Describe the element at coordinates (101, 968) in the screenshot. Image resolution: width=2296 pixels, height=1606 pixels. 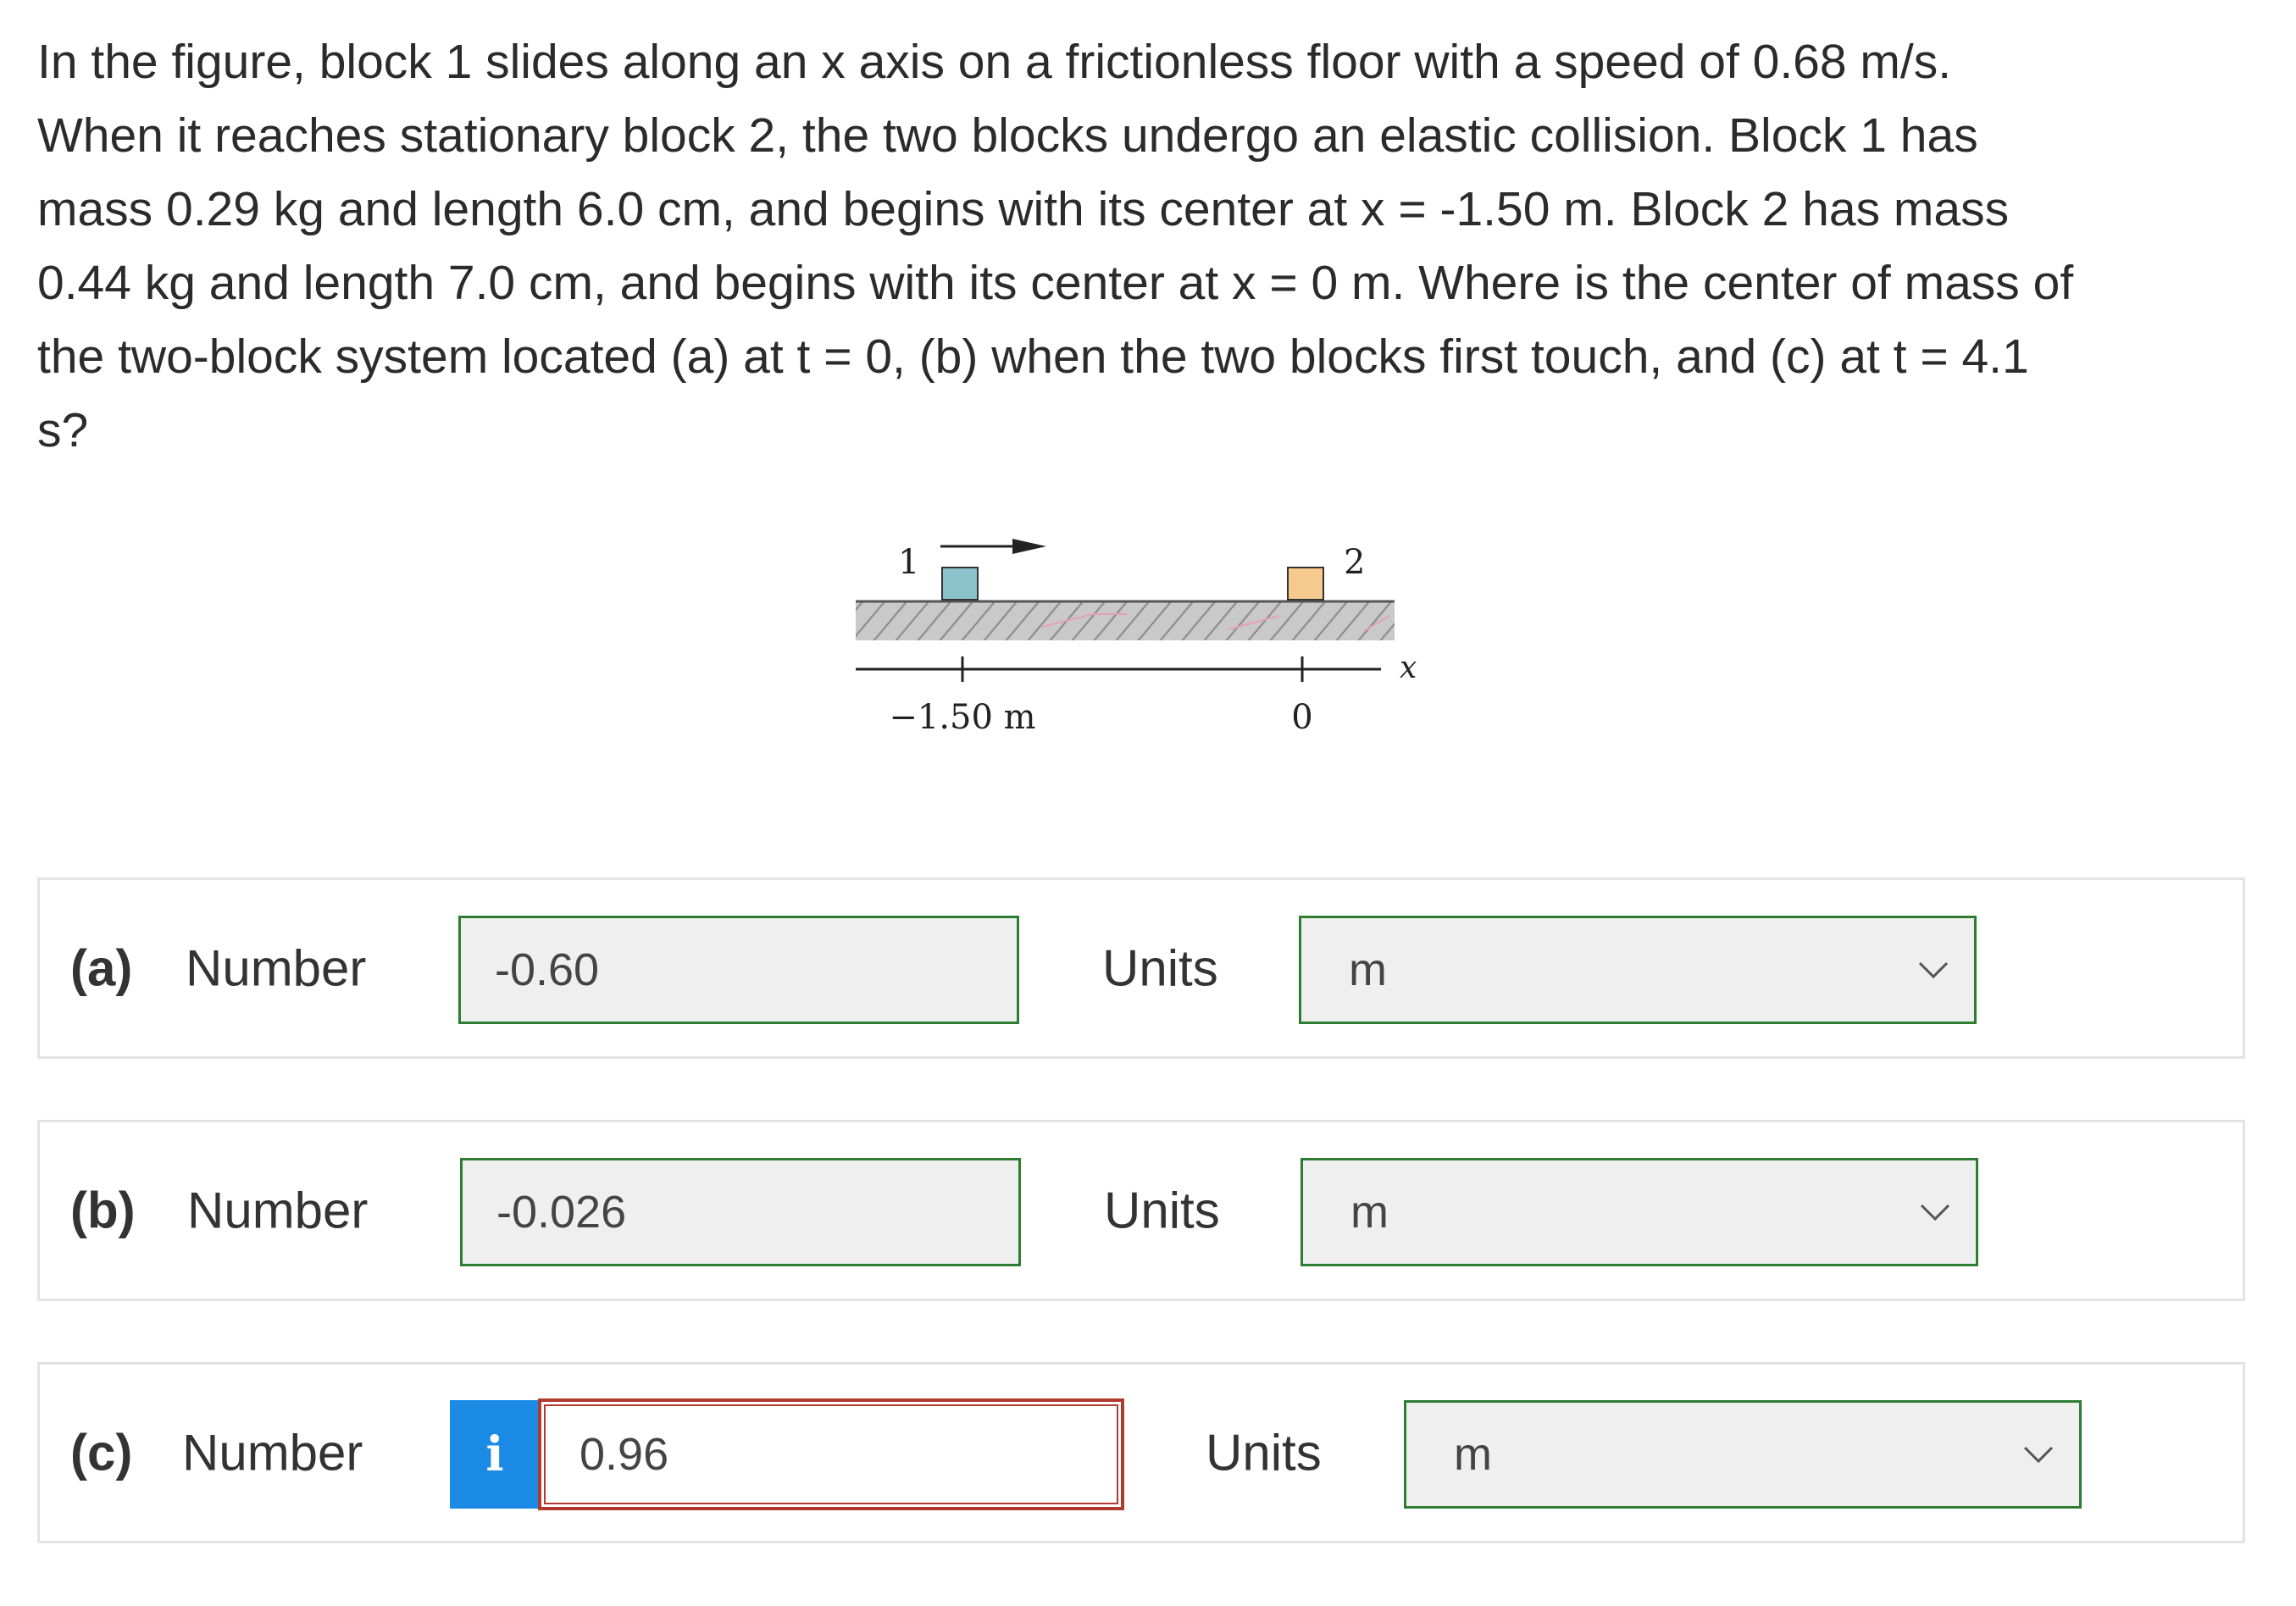
I see `part-label: (a)` at that location.